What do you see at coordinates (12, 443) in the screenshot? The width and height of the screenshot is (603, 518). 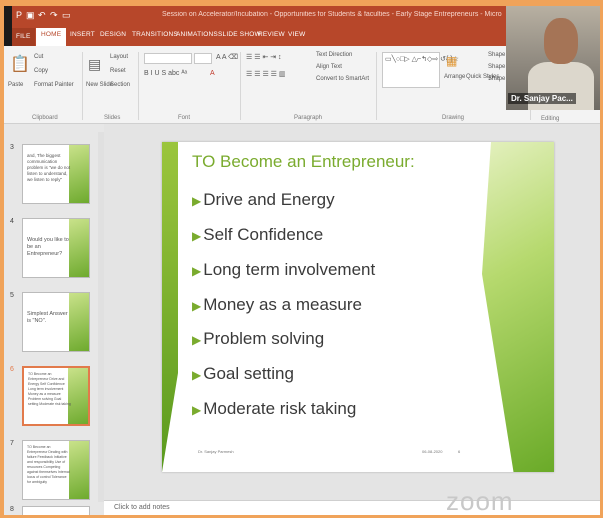 I see `thumb-number: 7` at bounding box center [12, 443].